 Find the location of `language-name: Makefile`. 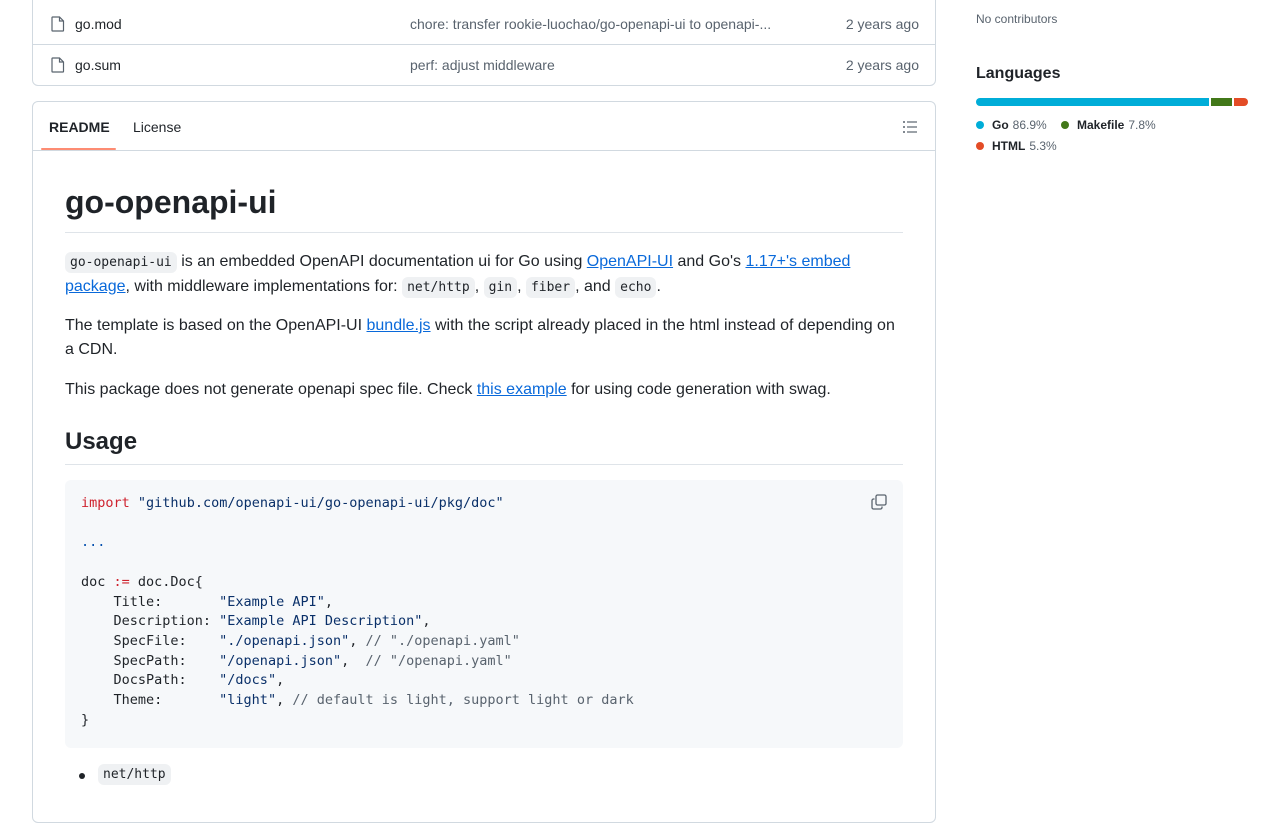

language-name: Makefile is located at coordinates (1101, 125).